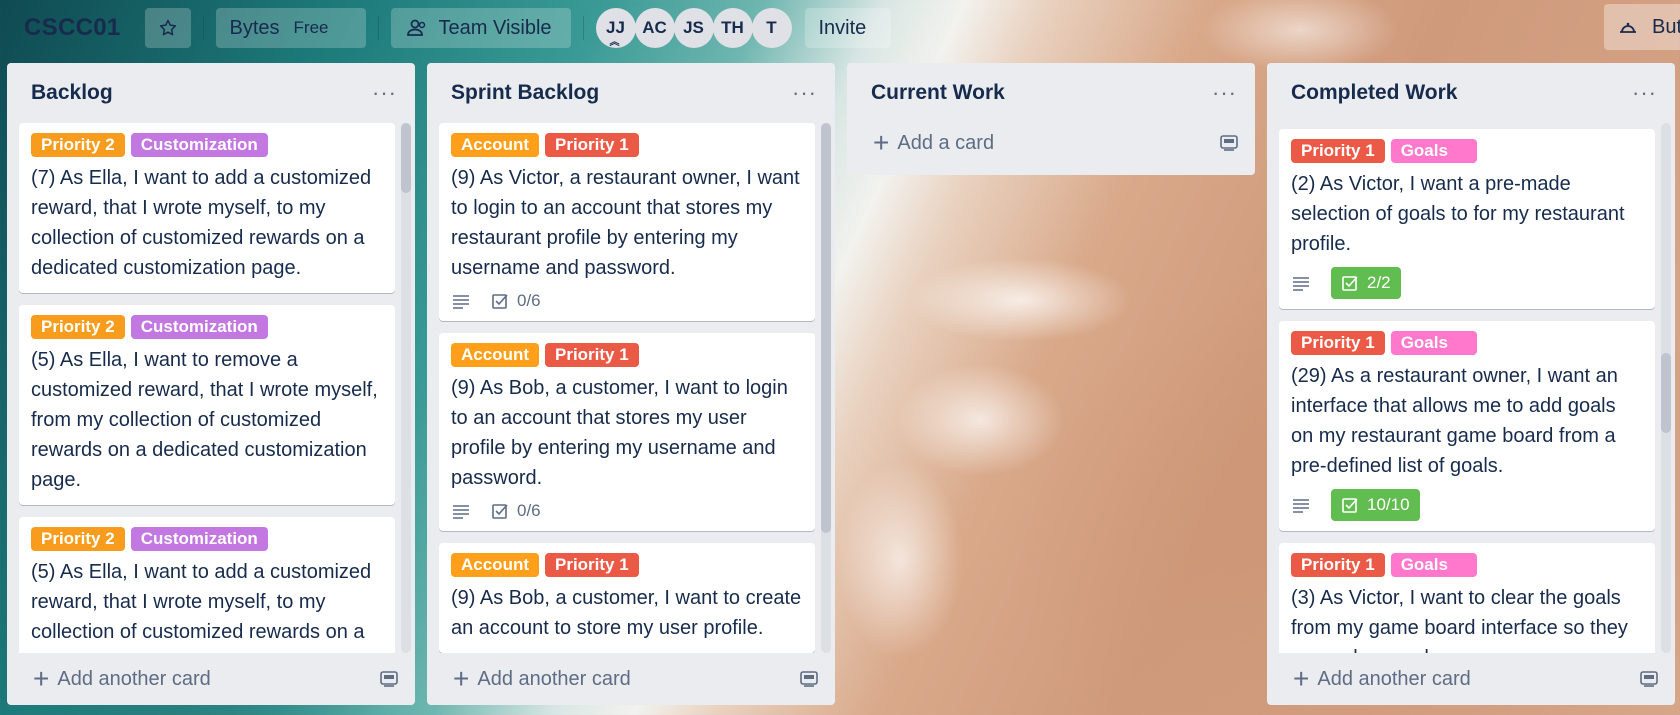 Image resolution: width=1680 pixels, height=715 pixels. Describe the element at coordinates (1642, 27) in the screenshot. I see `butler-button: But` at that location.